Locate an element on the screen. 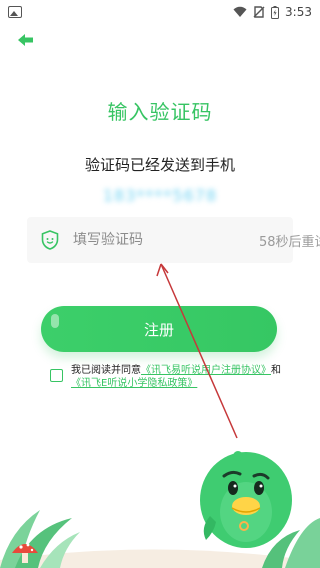 This screenshot has height=568, width=320. agreement-prefix: 我已阅读并同意 is located at coordinates (106, 370).